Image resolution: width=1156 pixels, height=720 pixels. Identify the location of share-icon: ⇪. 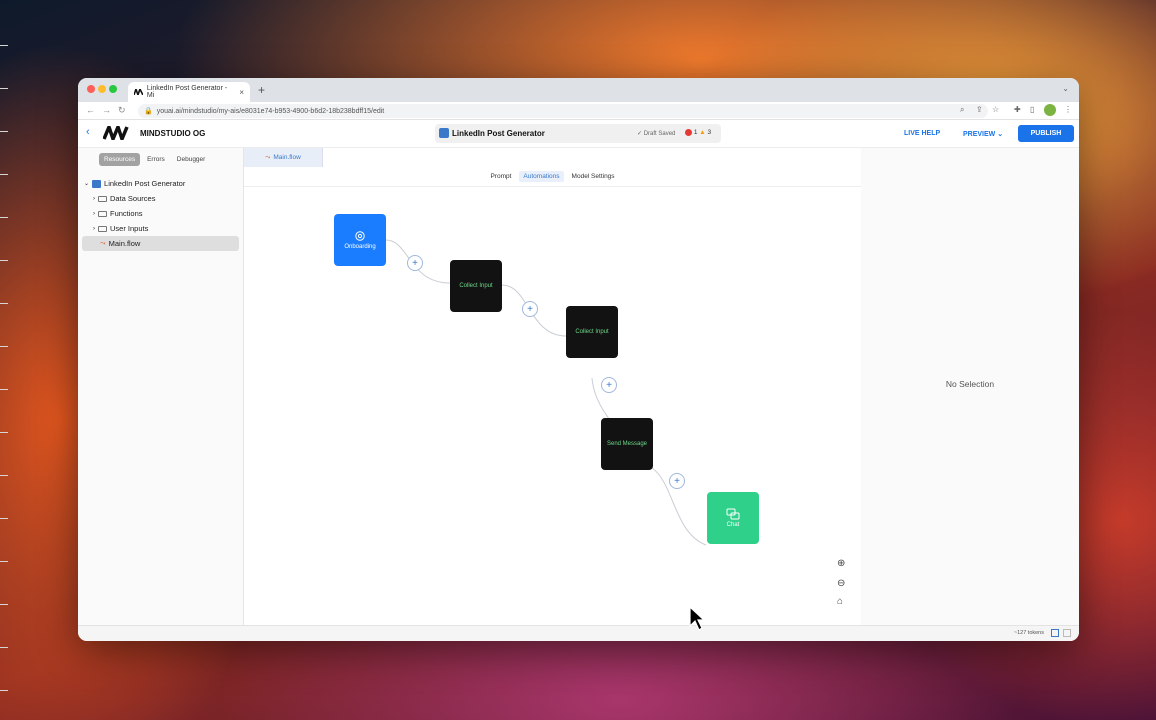
(979, 109).